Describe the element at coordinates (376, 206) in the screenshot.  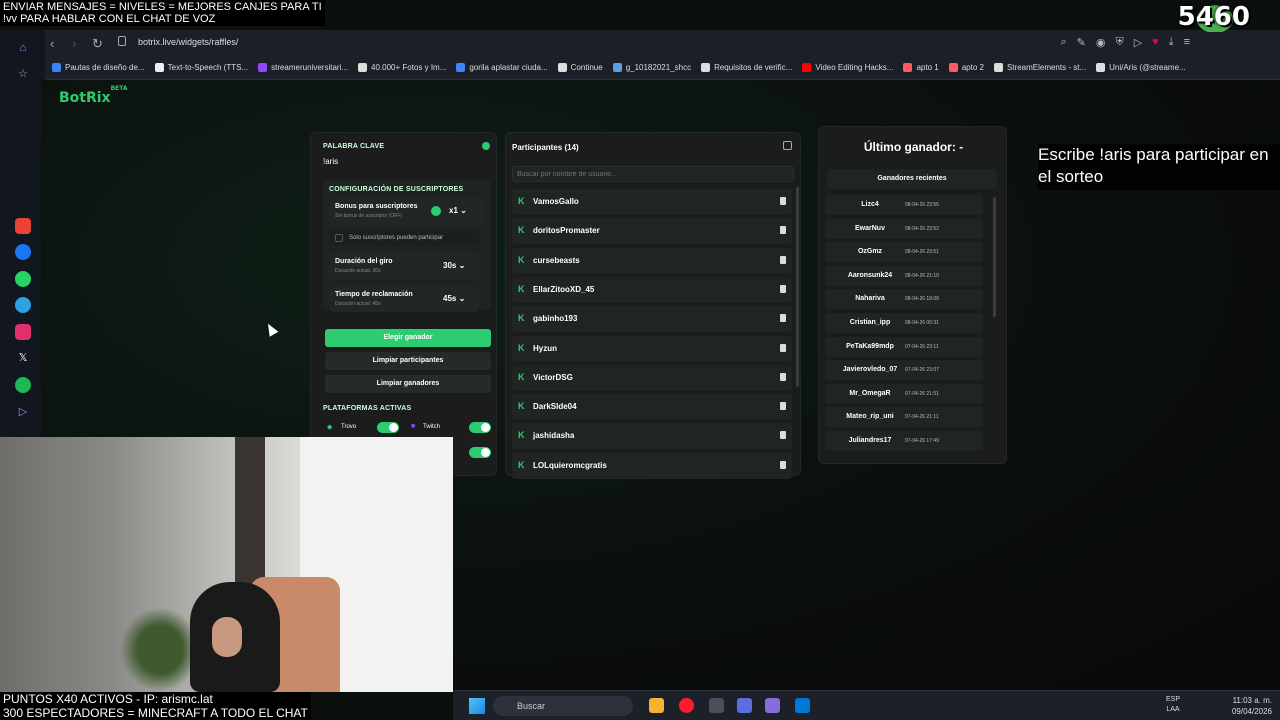
I see `bonus-title: Bonus para suscriptores` at that location.